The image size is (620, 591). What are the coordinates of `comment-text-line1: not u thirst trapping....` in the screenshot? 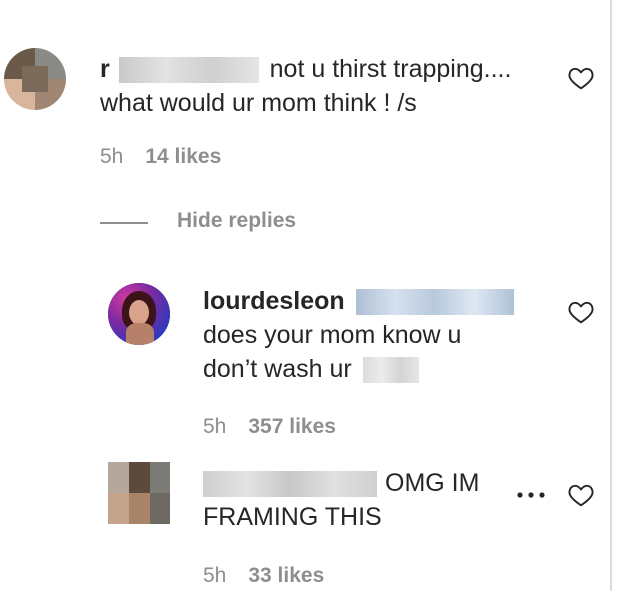 It's located at (390, 69).